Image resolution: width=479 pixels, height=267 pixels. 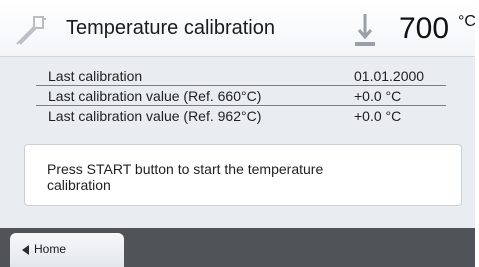 What do you see at coordinates (25, 250) in the screenshot?
I see `left-arrow-icon` at bounding box center [25, 250].